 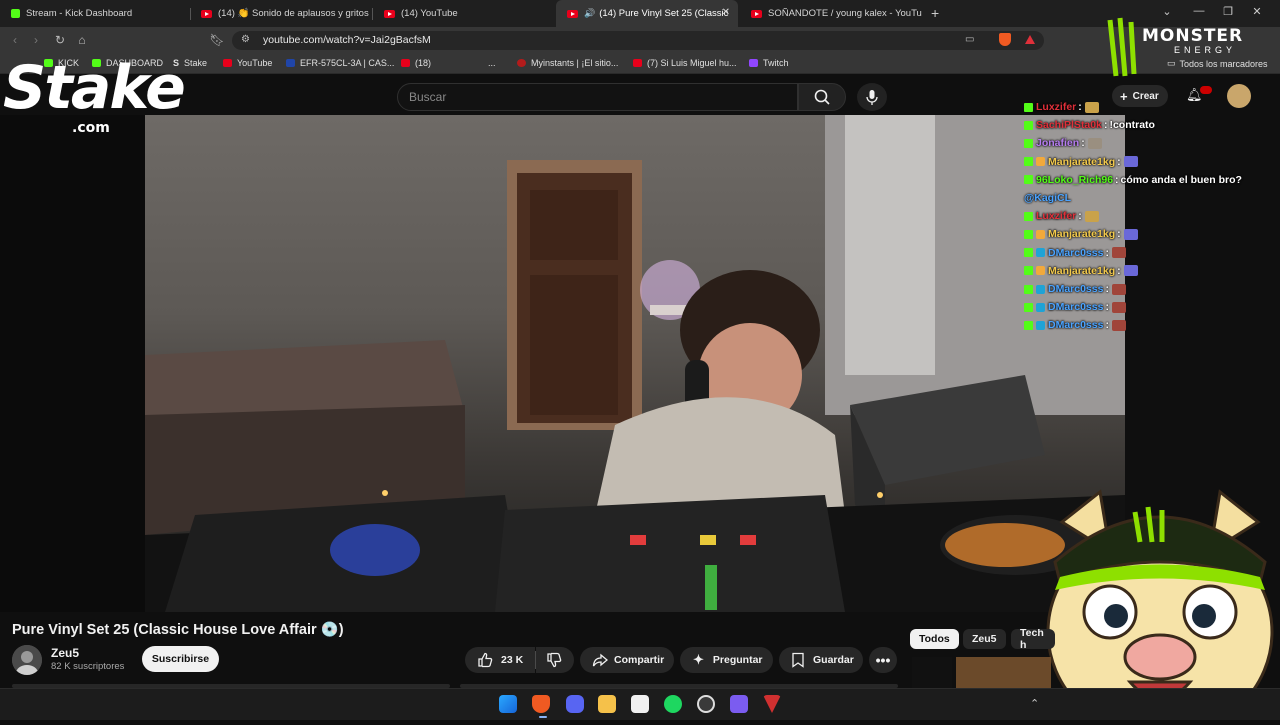 I want to click on spotify-icon, so click(x=673, y=704).